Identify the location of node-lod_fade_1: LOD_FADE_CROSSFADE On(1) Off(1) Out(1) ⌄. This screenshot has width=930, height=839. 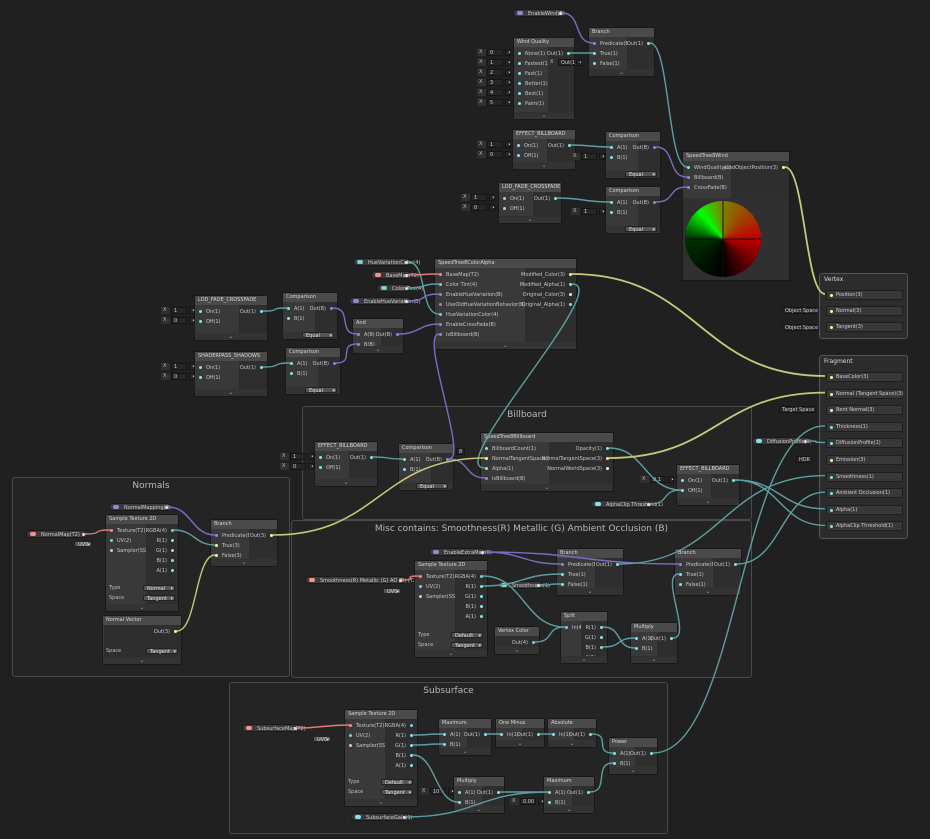
(530, 203).